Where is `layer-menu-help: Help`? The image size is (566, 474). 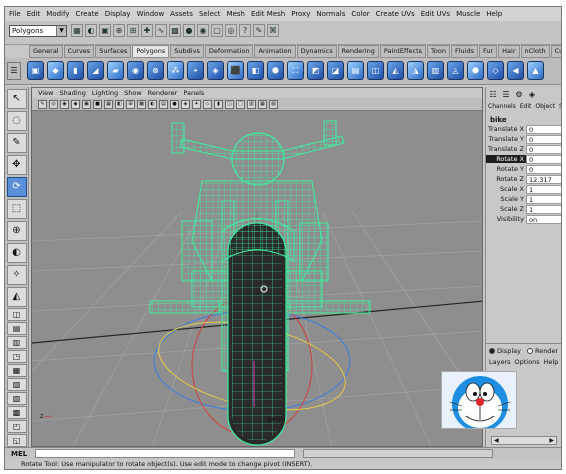 layer-menu-help: Help is located at coordinates (551, 362).